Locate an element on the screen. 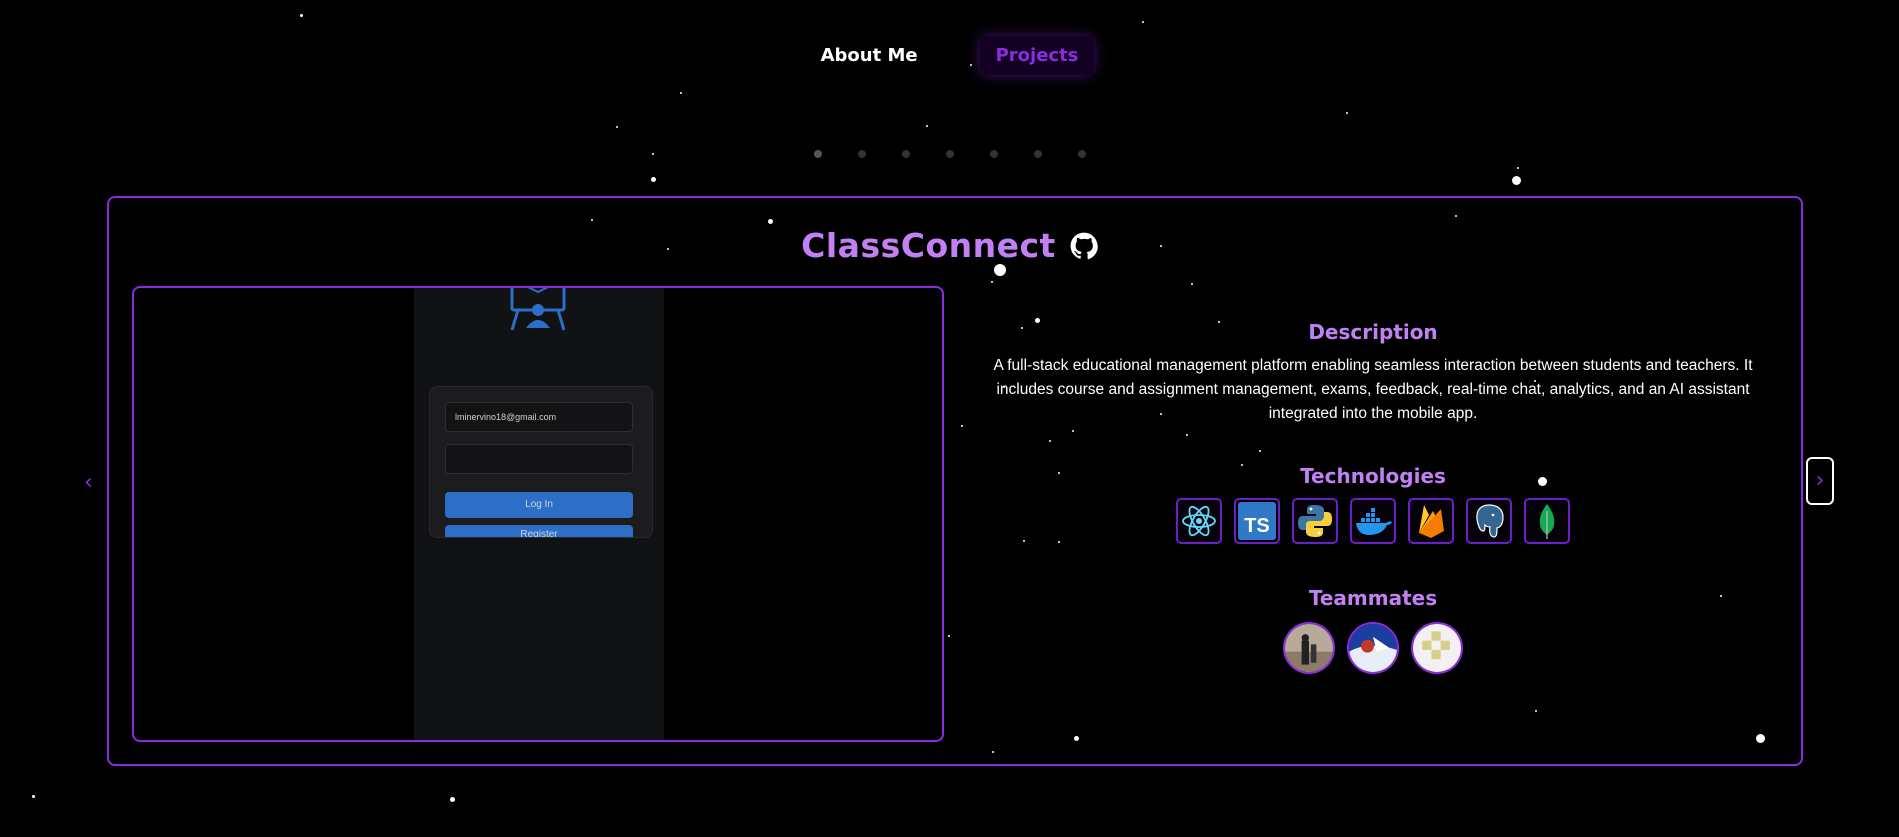 The image size is (1899, 837). typescript-icon: TS is located at coordinates (1257, 521).